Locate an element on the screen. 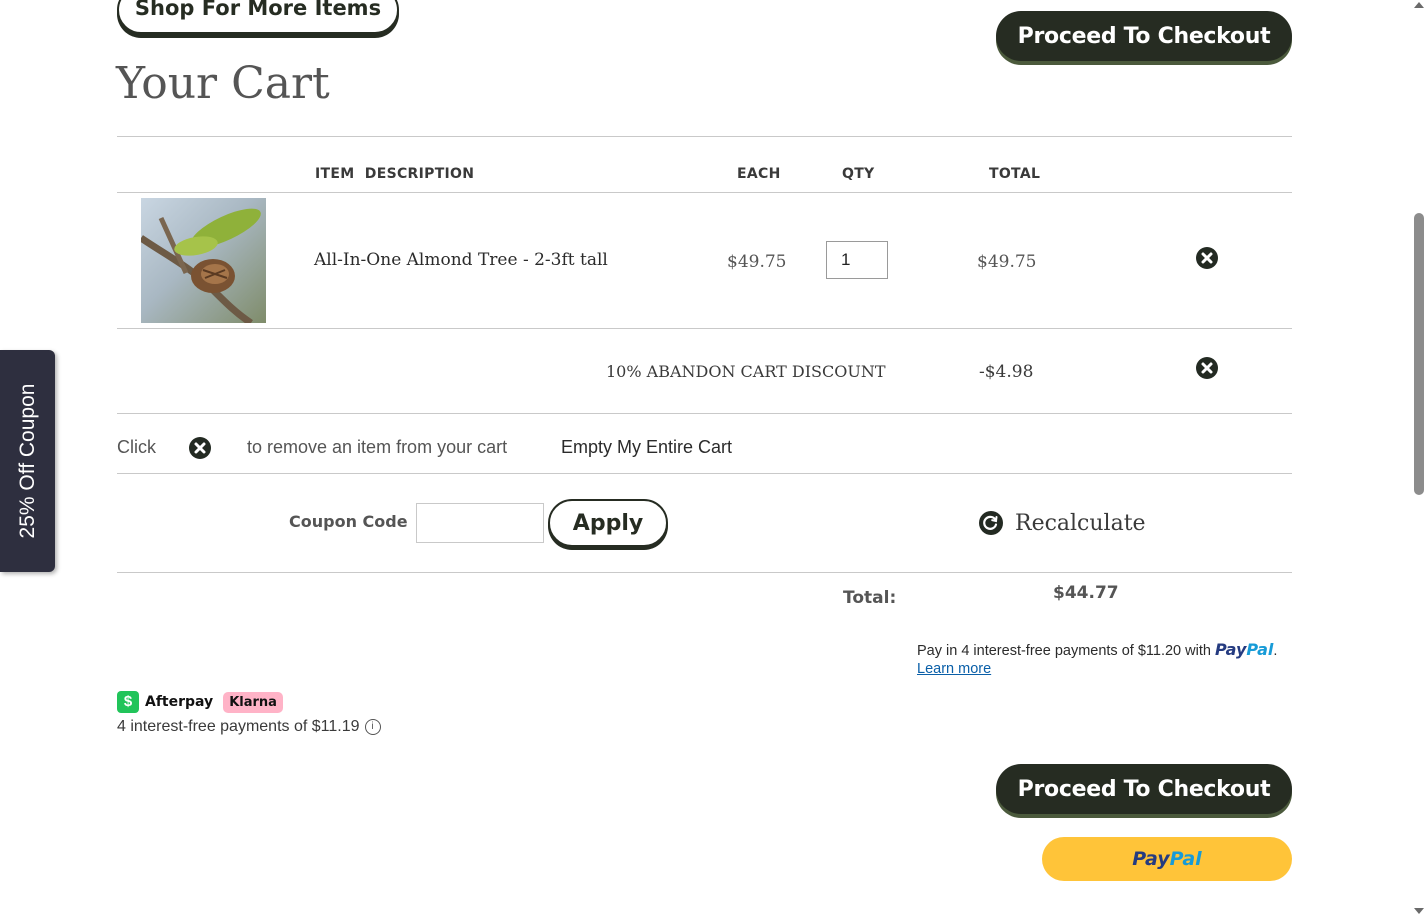  proceed-to-checkout-button-bottom: Proceed To Checkout is located at coordinates (1144, 789).